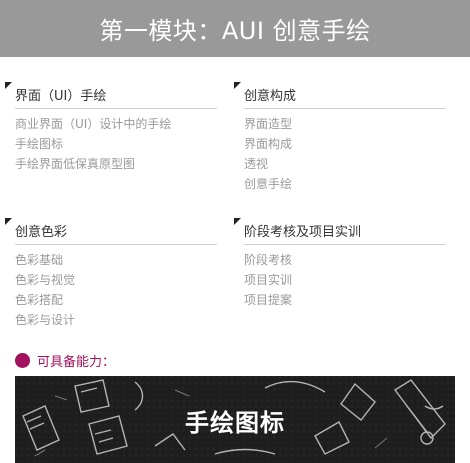  I want to click on module-card-composition: 创意构成 界面造型 界面构成 透视 创意手绘, so click(340, 138).